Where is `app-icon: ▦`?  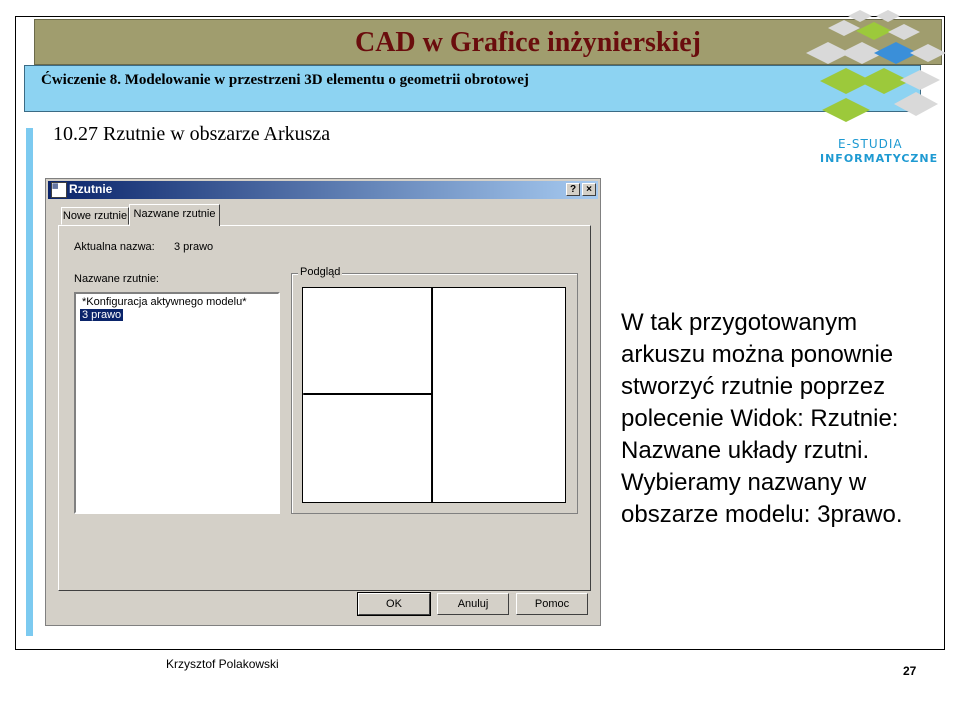 app-icon: ▦ is located at coordinates (59, 190).